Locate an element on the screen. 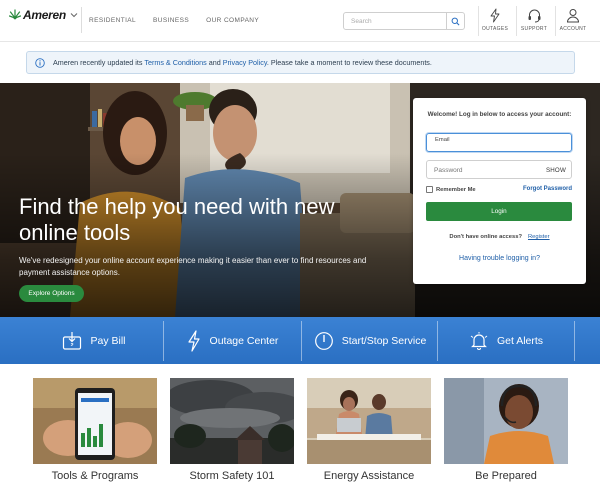 This screenshot has width=600, height=482. privacy-link: Privacy Policy is located at coordinates (245, 62).